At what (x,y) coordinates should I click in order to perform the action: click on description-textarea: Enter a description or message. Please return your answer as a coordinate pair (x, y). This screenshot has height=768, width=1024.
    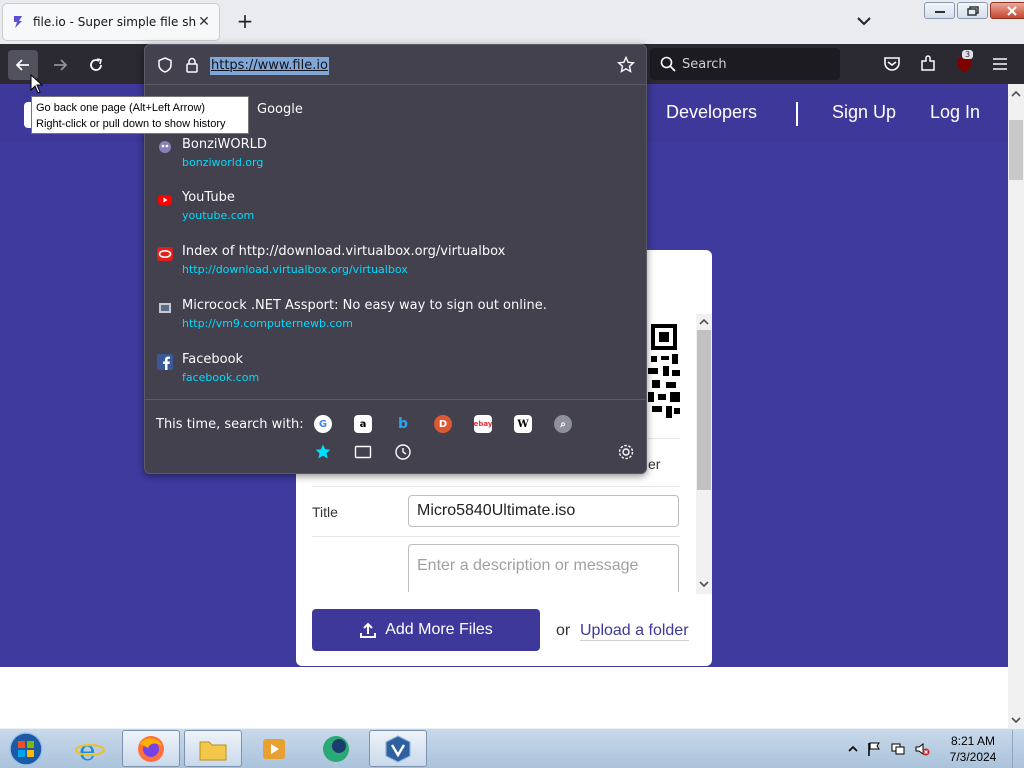
    Looking at the image, I should click on (543, 568).